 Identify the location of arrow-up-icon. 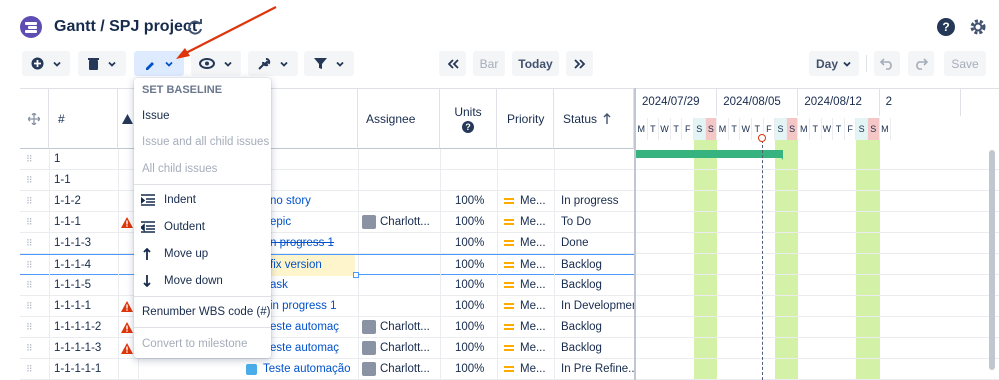
(147, 254).